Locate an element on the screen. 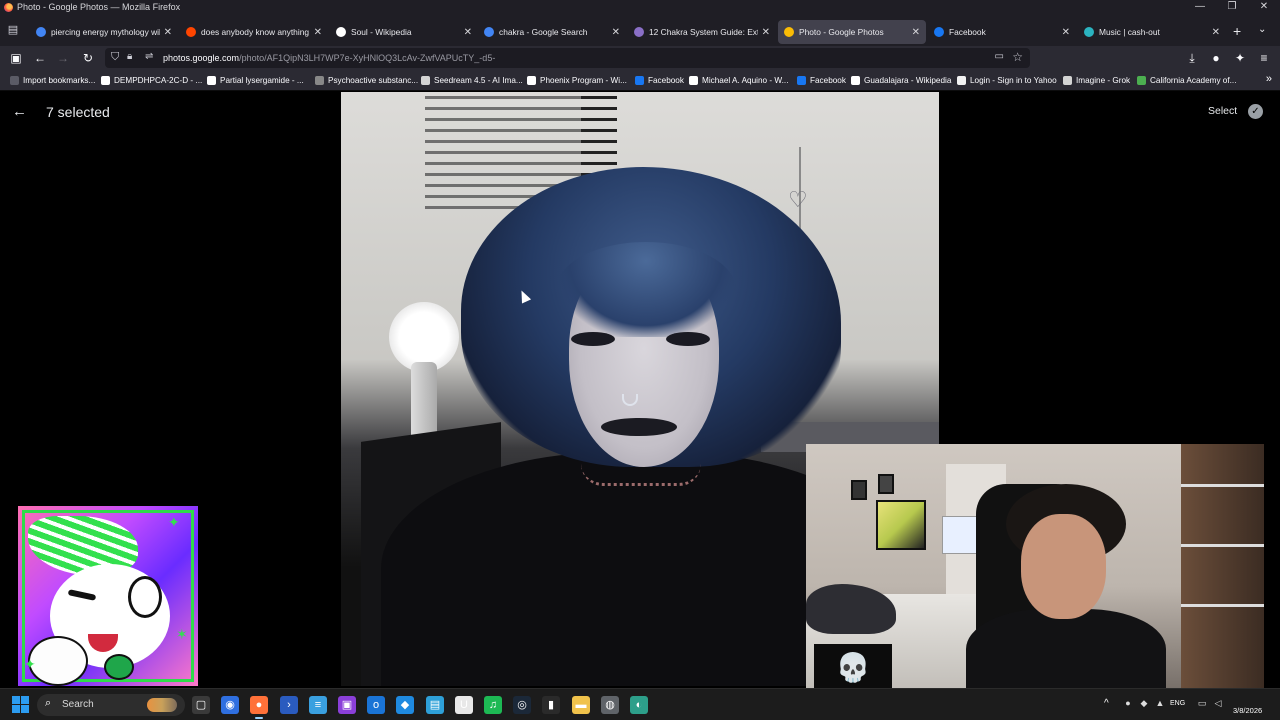  photos-icon: ▤ is located at coordinates (435, 705).